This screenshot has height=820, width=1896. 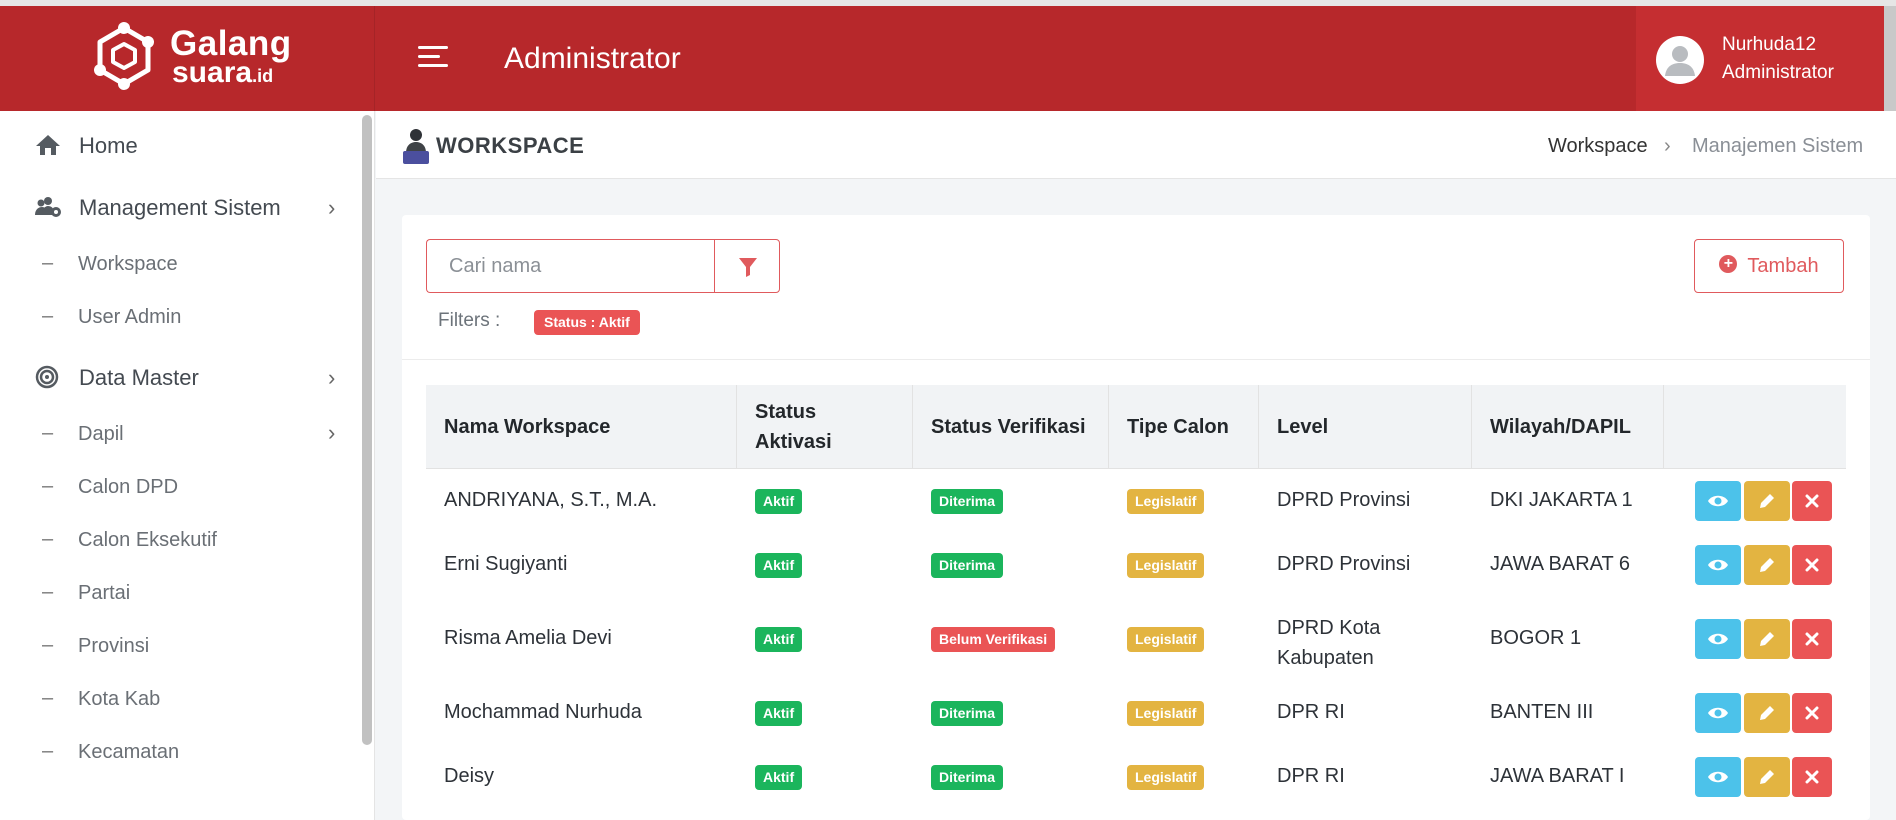 I want to click on column-header-level: Level, so click(x=1365, y=427).